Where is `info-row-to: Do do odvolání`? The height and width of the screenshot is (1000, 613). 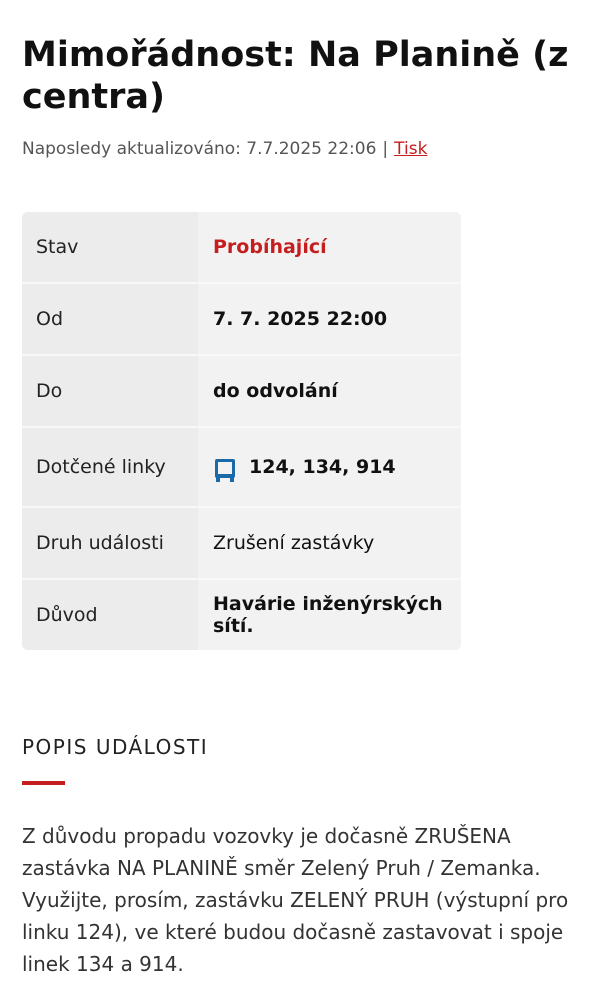
info-row-to: Do do odvolání is located at coordinates (241, 392).